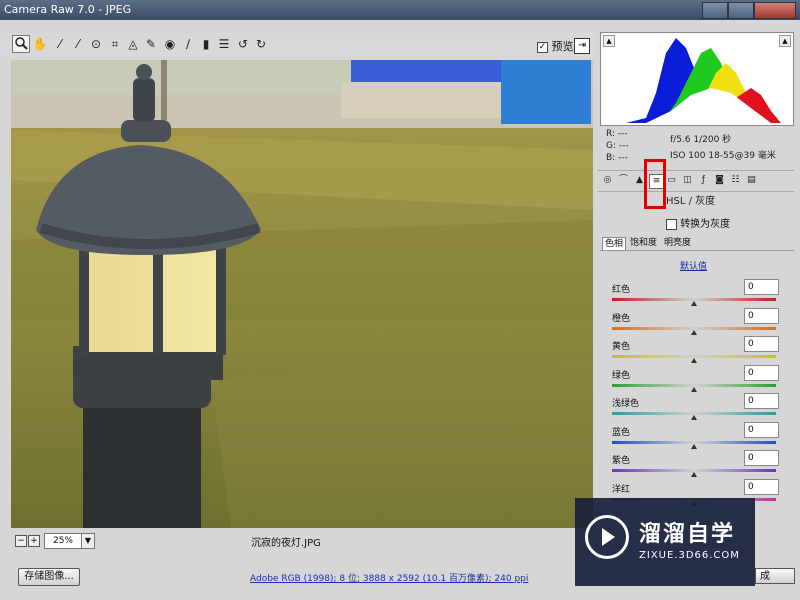  What do you see at coordinates (696, 408) in the screenshot?
I see `slider-row: 浅绿色 0` at bounding box center [696, 408].